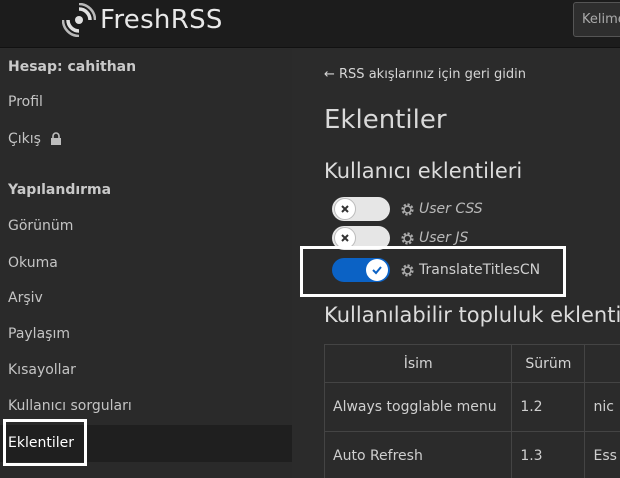  I want to click on extension-row-user-css: User CSS, so click(407, 209).